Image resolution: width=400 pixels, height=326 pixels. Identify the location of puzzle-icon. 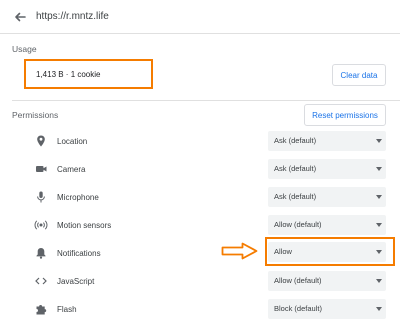
(41, 310).